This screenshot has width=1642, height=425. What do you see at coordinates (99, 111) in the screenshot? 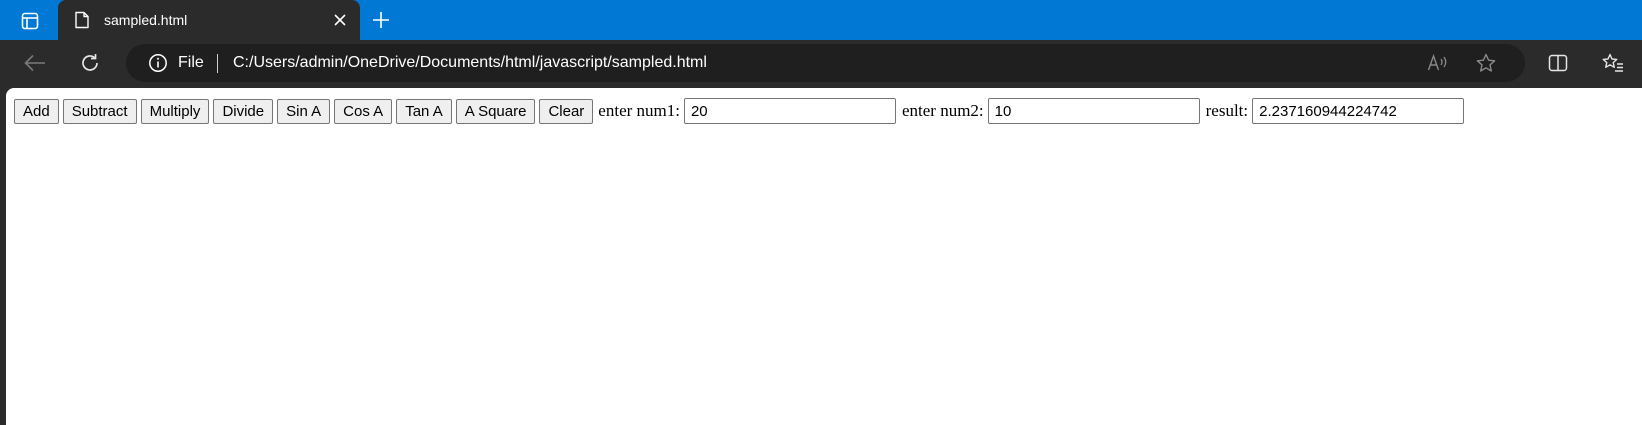
I see `subtract-button: Subtract` at bounding box center [99, 111].